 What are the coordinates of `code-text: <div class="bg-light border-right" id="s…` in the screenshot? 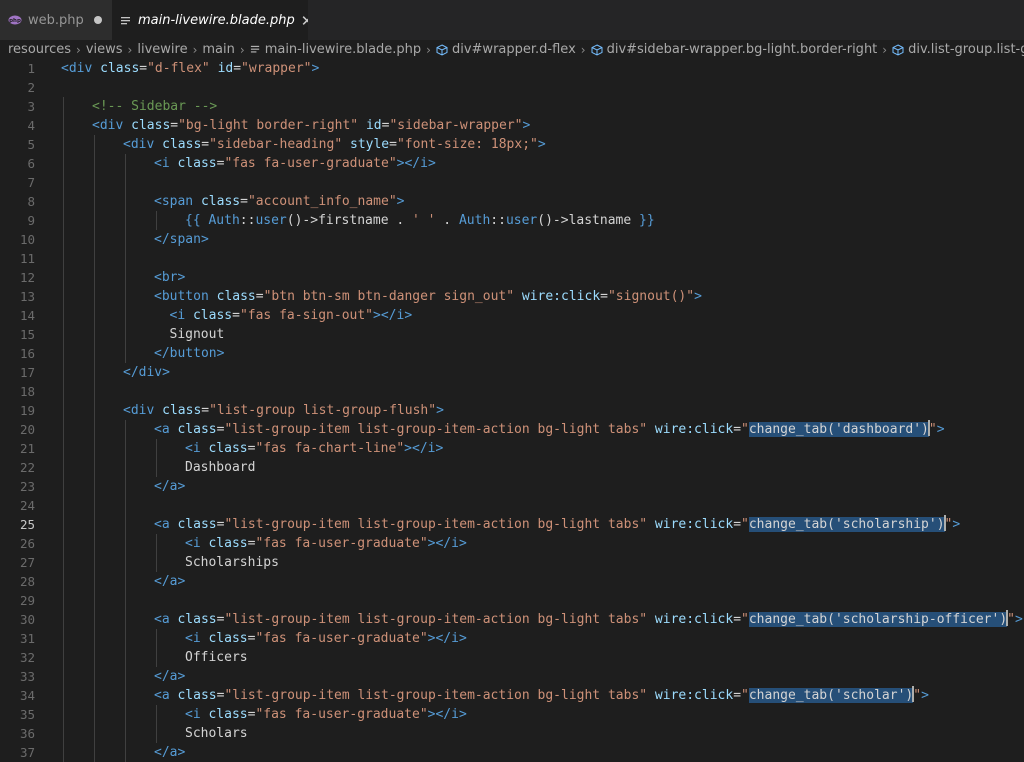 It's located at (311, 125).